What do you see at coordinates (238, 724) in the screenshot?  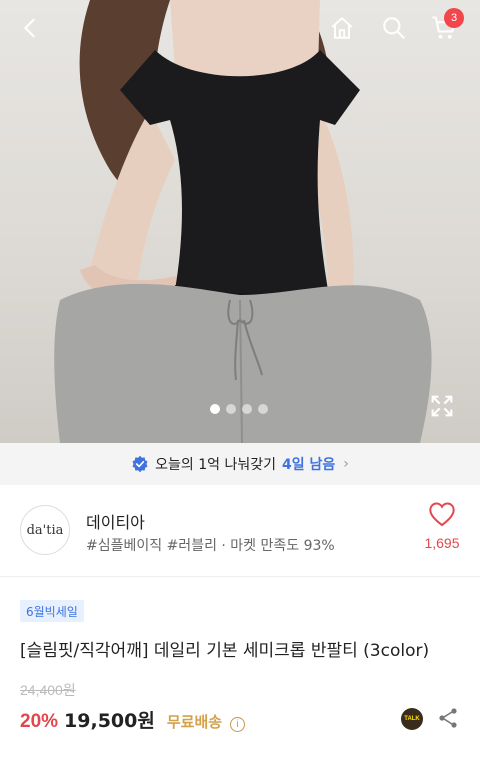 I see `info-icon: i` at bounding box center [238, 724].